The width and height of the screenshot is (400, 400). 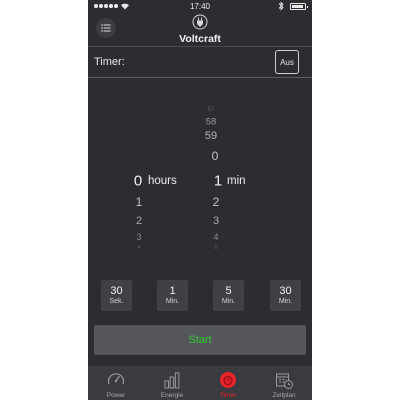 What do you see at coordinates (138, 248) in the screenshot?
I see `hour-option: 4` at bounding box center [138, 248].